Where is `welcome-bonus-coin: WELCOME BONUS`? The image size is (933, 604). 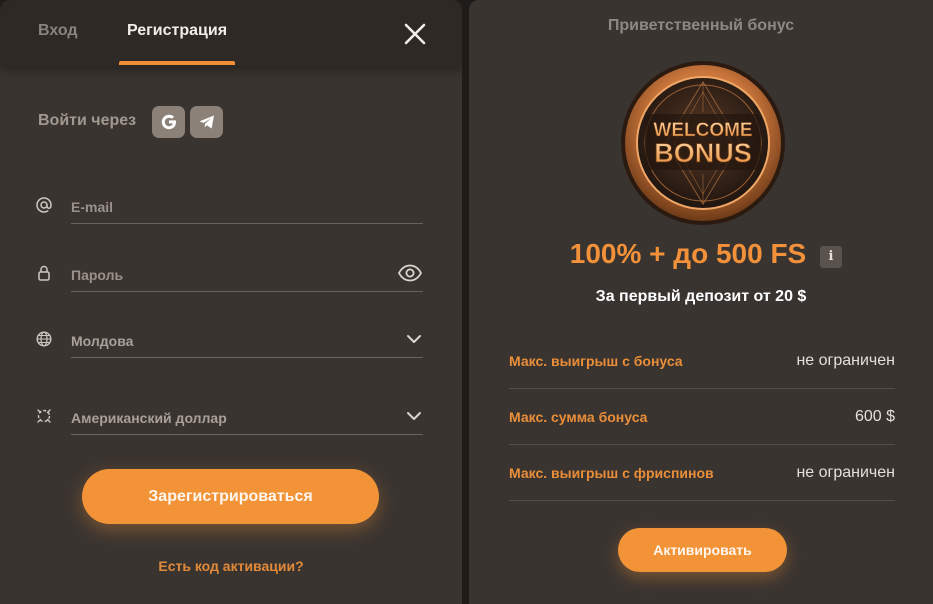
welcome-bonus-coin: WELCOME BONUS is located at coordinates (703, 143).